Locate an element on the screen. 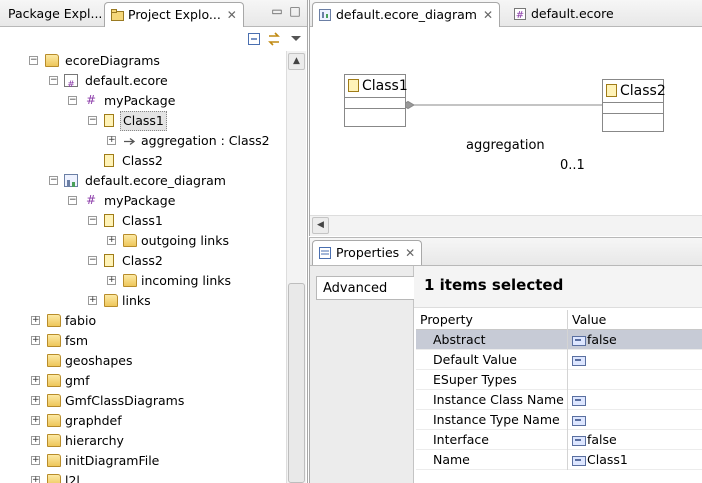  tab-default-ecore-diagram: default.ecore_diagram ✕ is located at coordinates (406, 14).